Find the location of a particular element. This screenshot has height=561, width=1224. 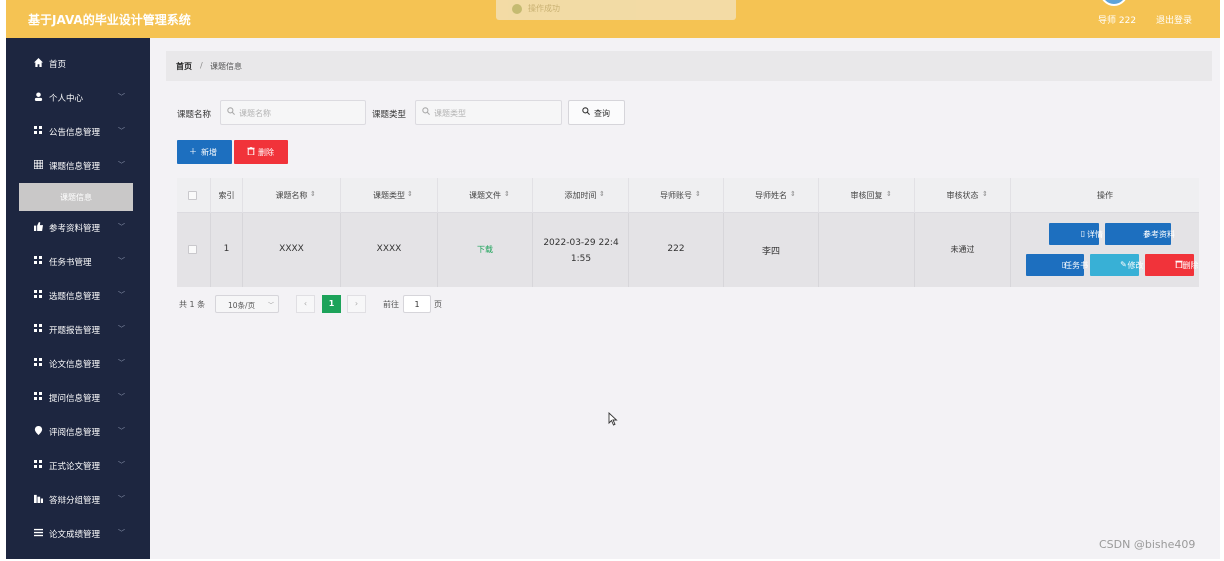

download-link: 下载 is located at coordinates (485, 249).